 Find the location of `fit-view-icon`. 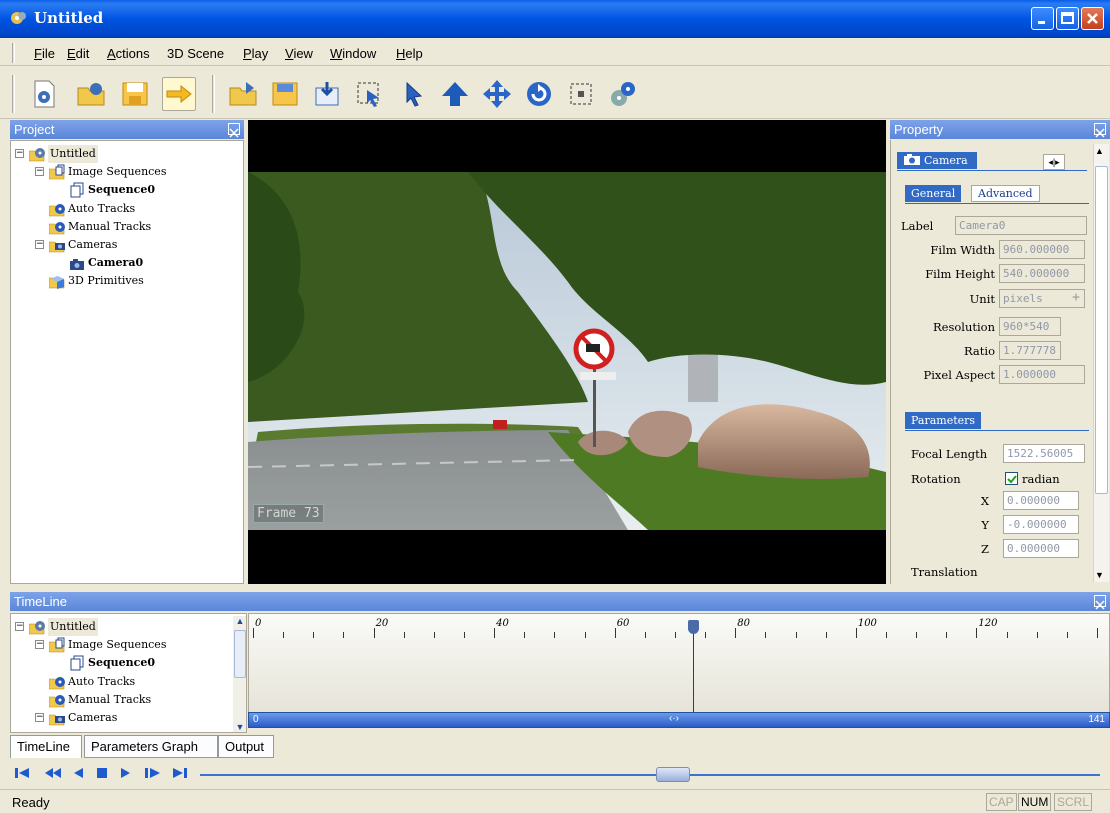

fit-view-icon is located at coordinates (581, 94).